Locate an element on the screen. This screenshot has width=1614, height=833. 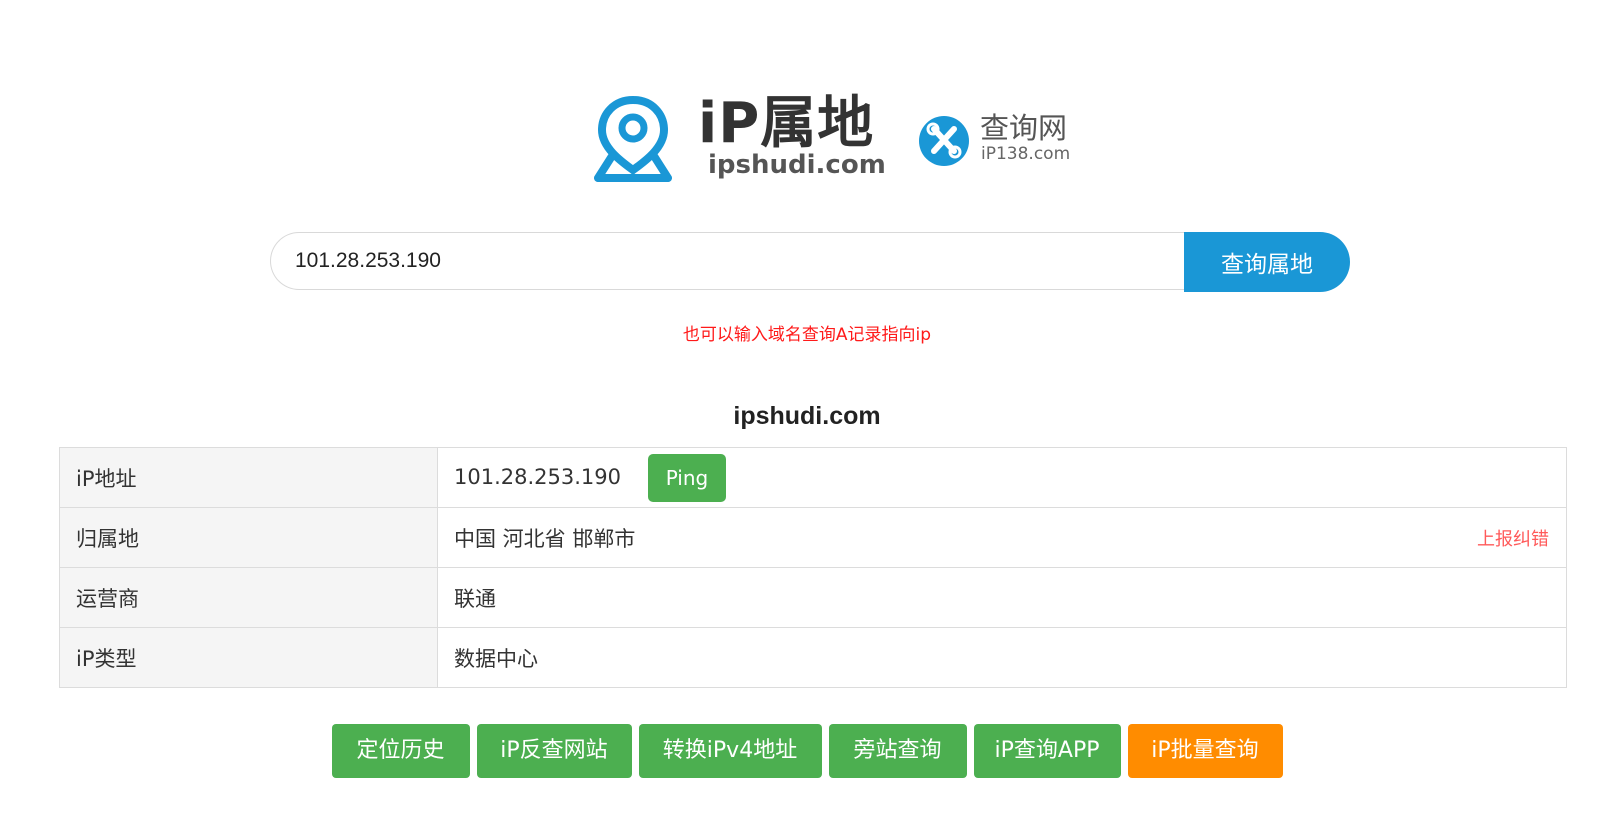
query-button: 查询属地 is located at coordinates (1267, 262).